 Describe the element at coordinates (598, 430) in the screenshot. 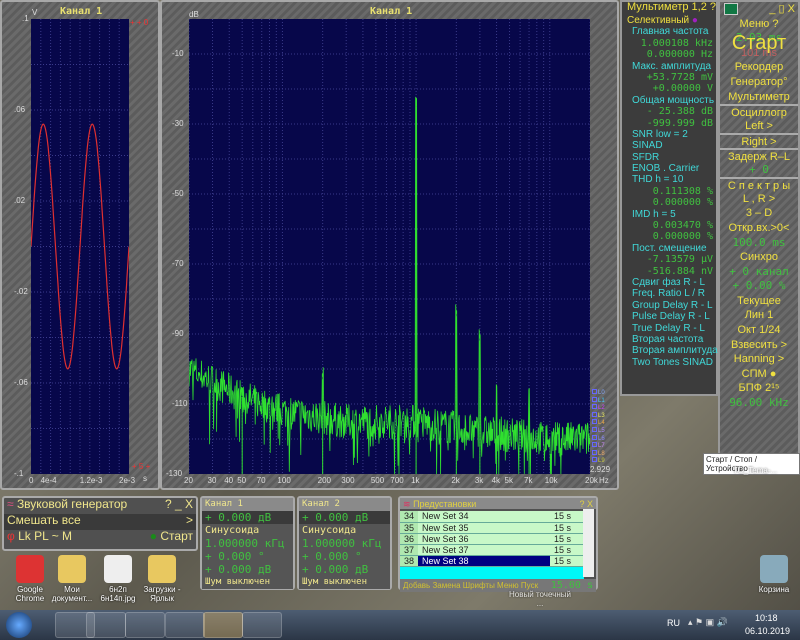

I see `legend-item: L5` at that location.